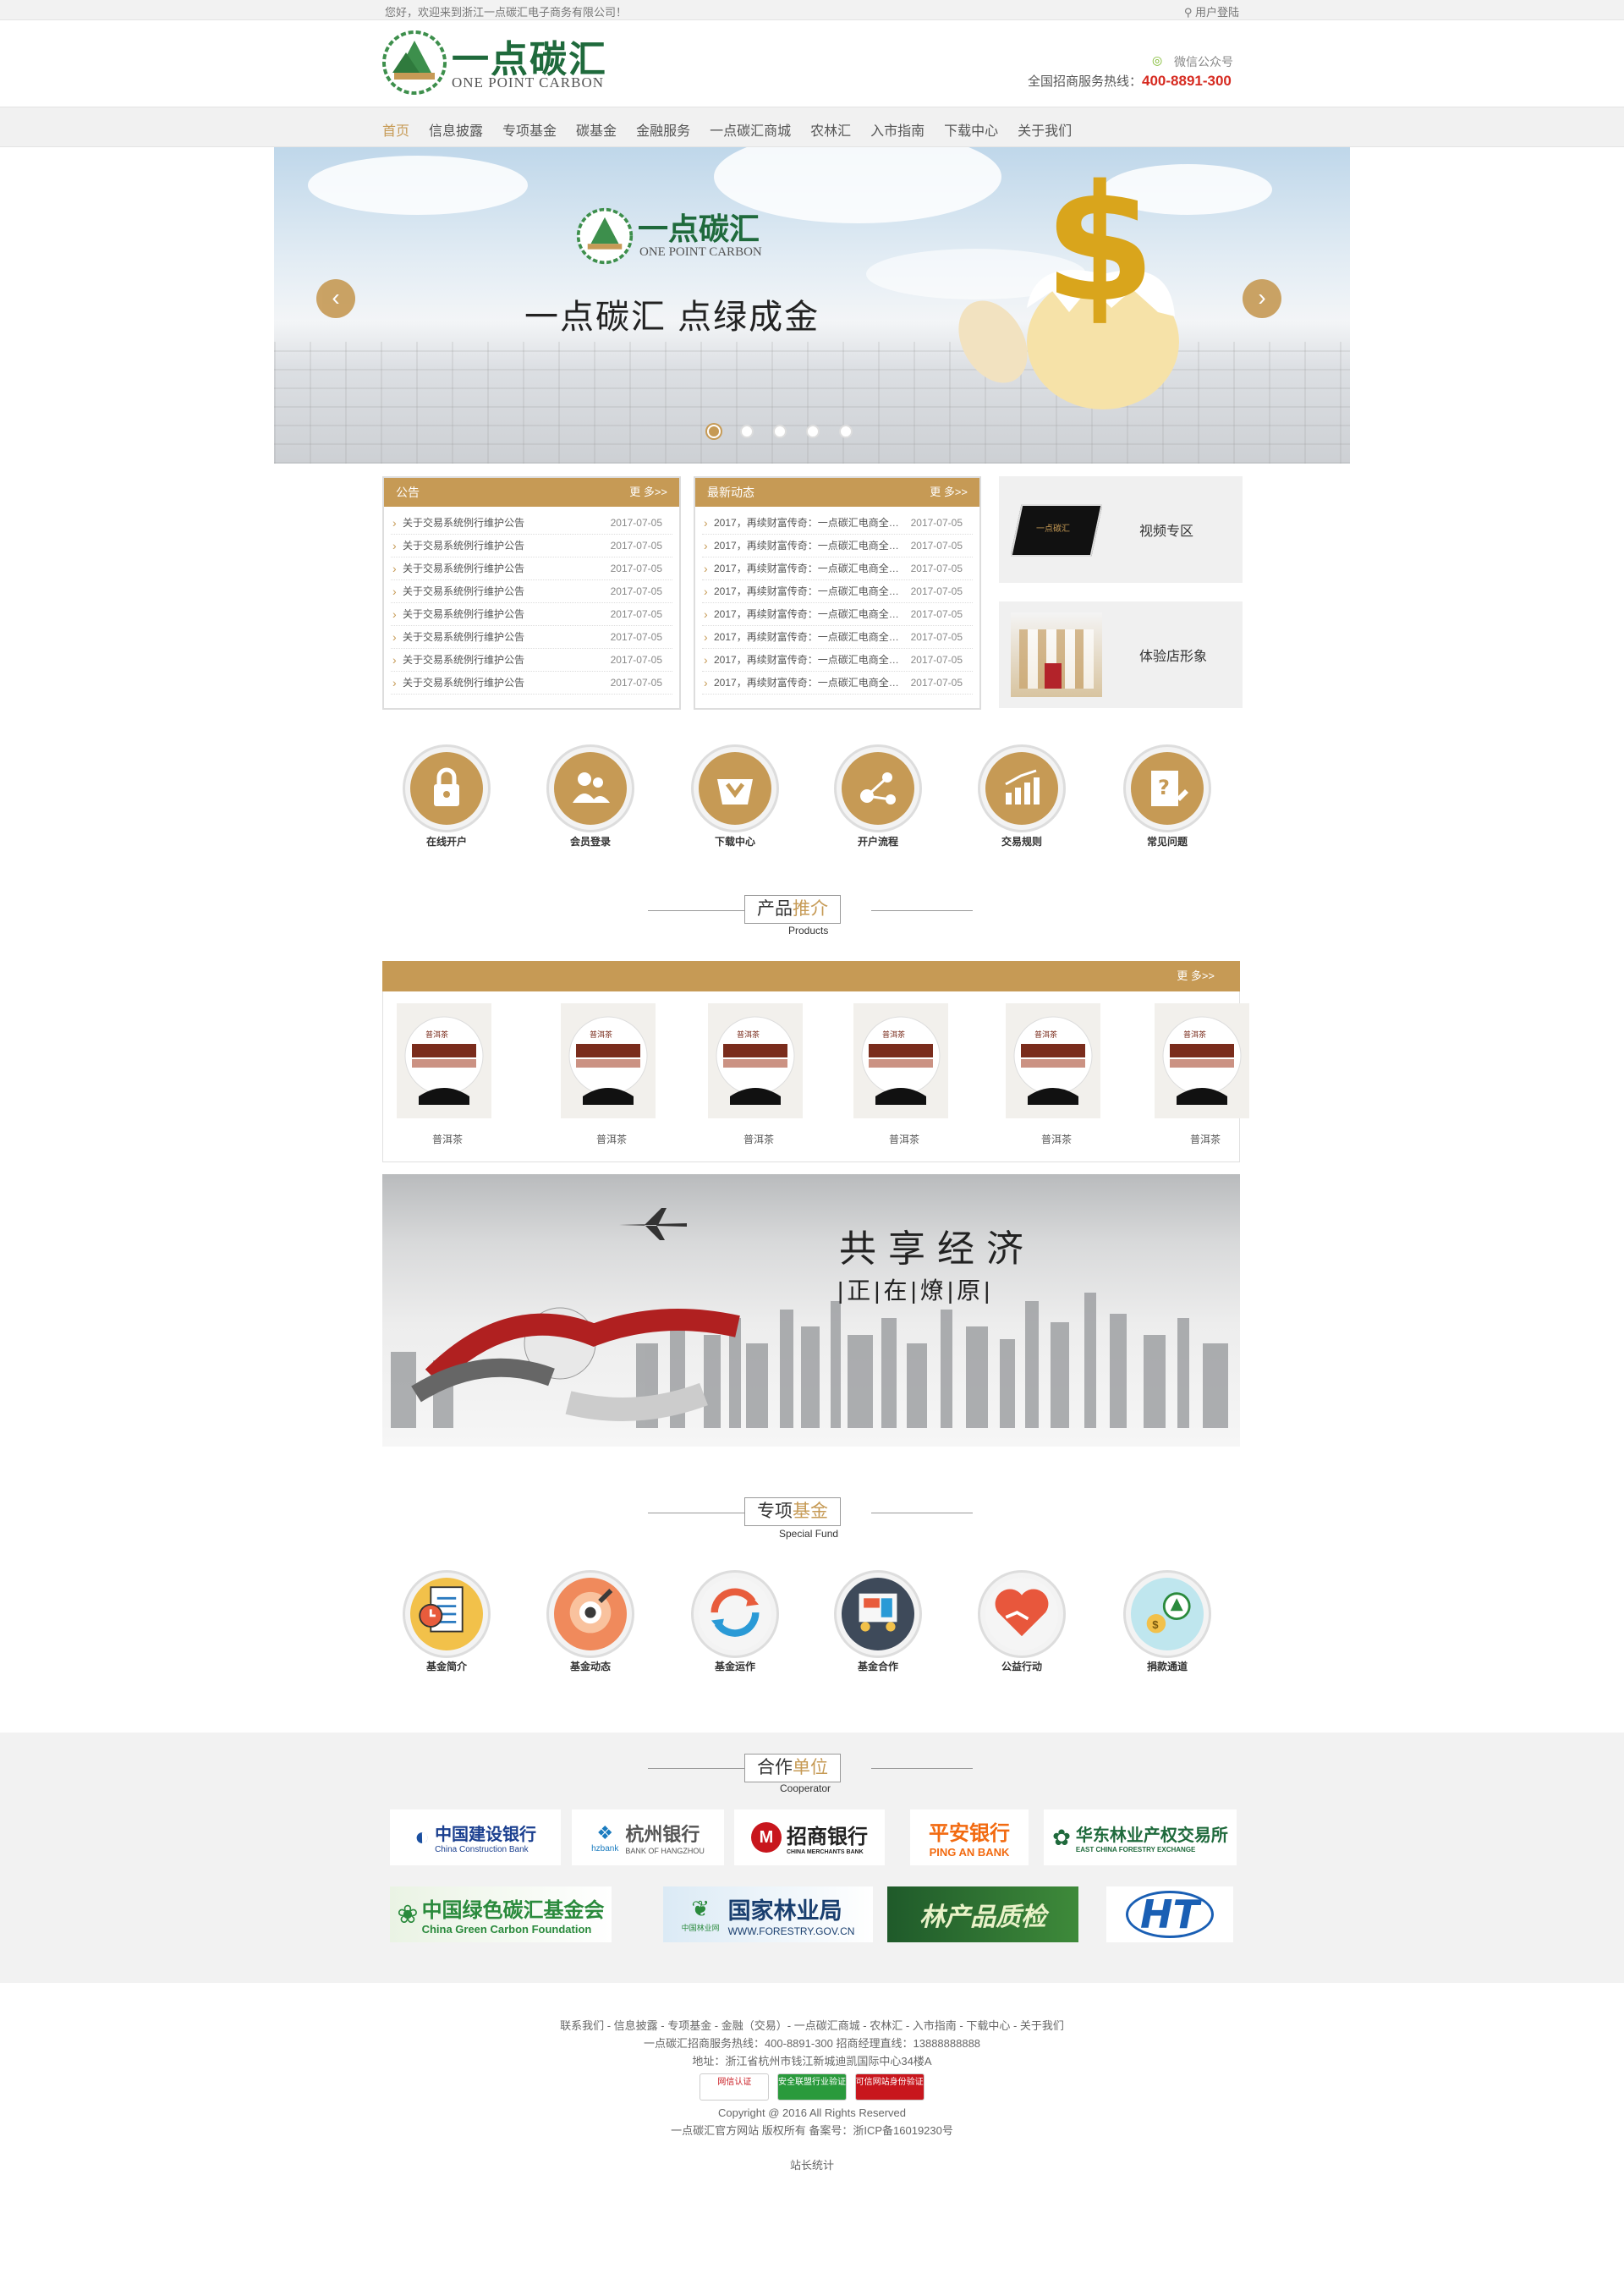  I want to click on quick-link-6: ?, so click(1167, 788).